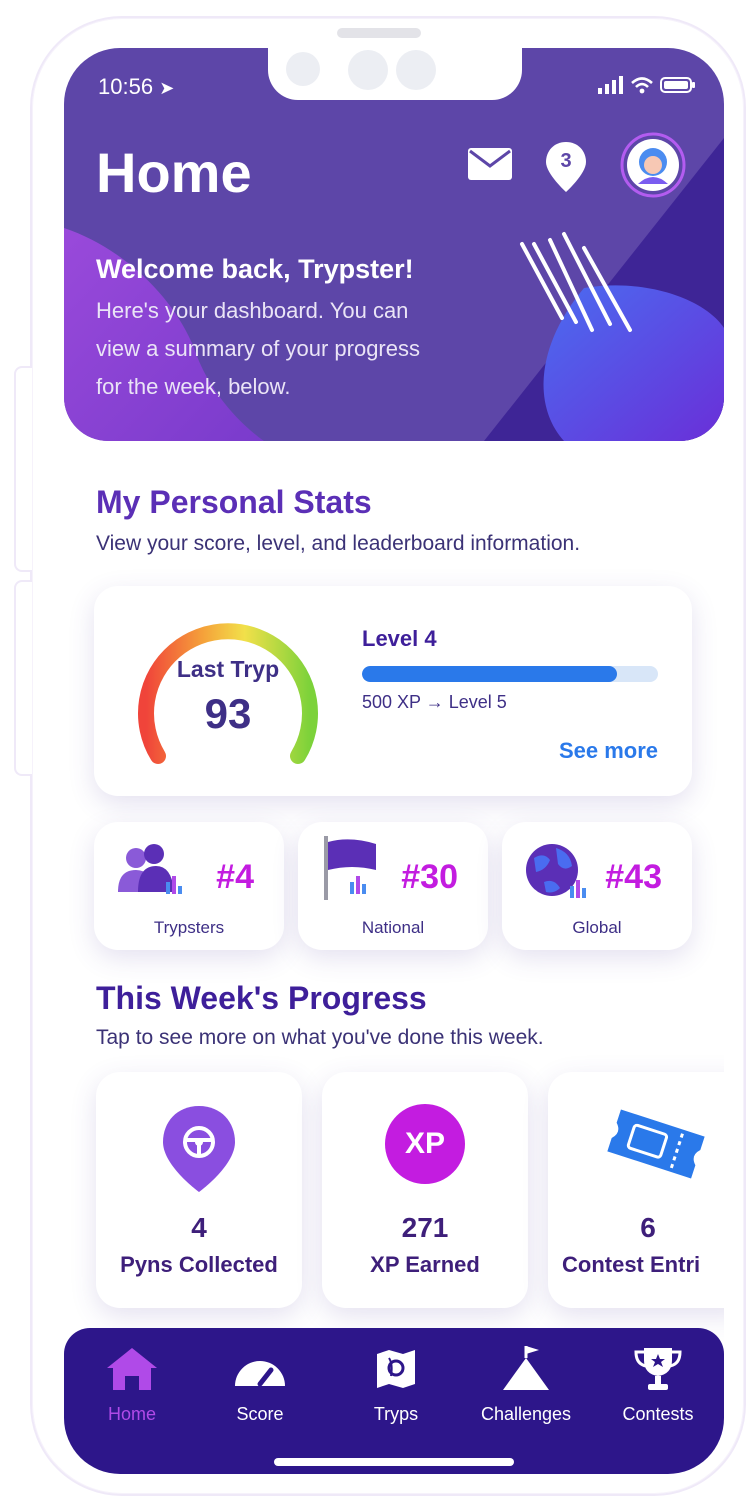 Image resolution: width=749 pixels, height=1505 pixels. I want to click on map-icon, so click(396, 1369).